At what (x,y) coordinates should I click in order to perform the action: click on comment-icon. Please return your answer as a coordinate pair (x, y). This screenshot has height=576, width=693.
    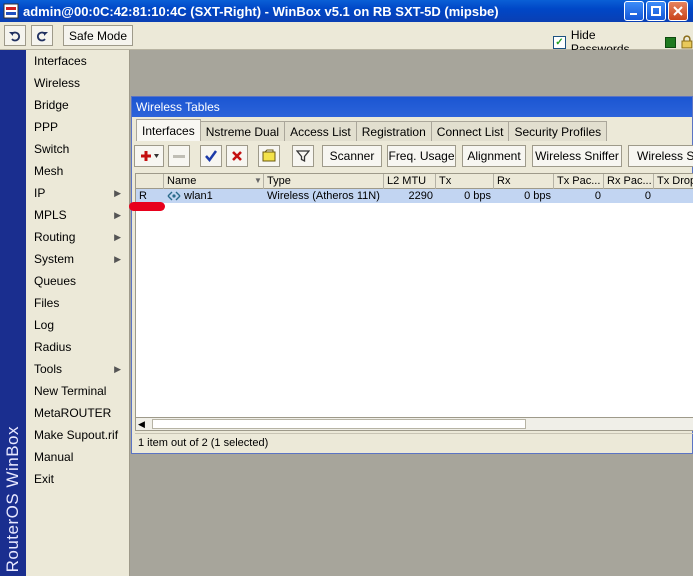
    Looking at the image, I should click on (269, 155).